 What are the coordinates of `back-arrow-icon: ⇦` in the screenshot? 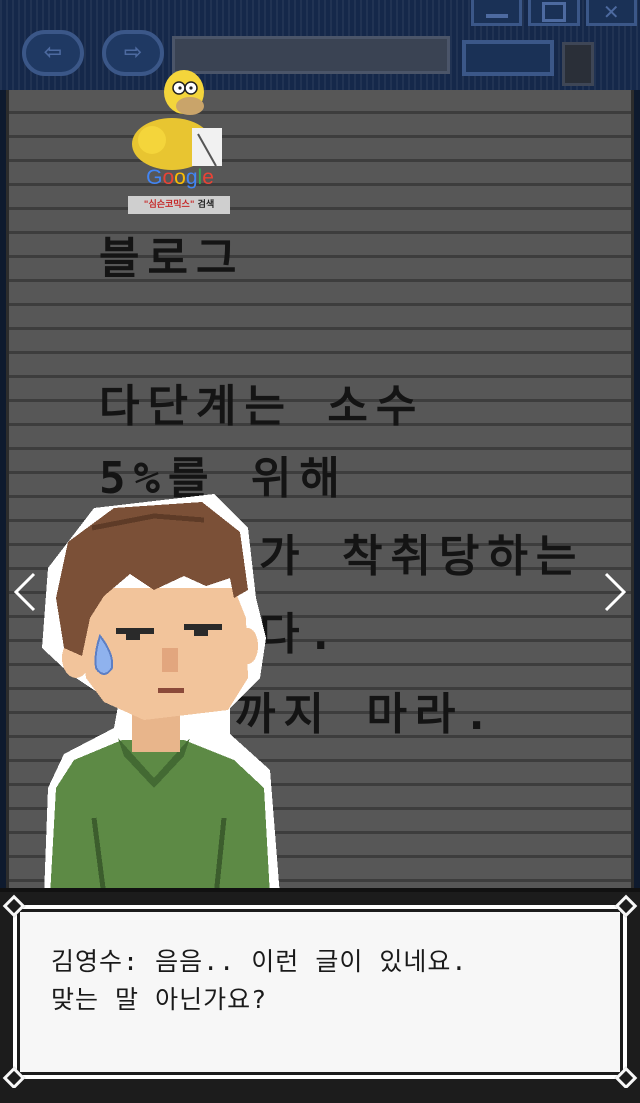 It's located at (53, 52).